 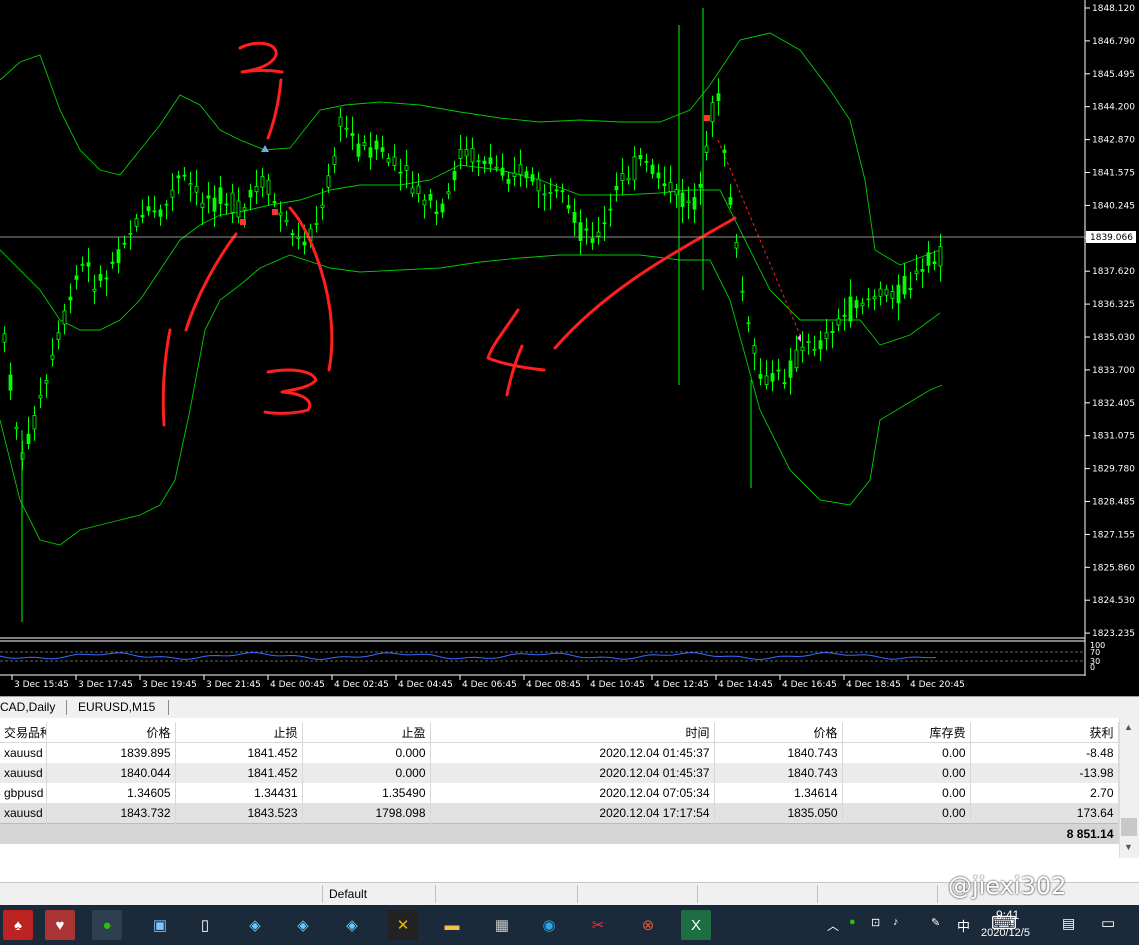 I want to click on excel-icon: X, so click(x=696, y=925).